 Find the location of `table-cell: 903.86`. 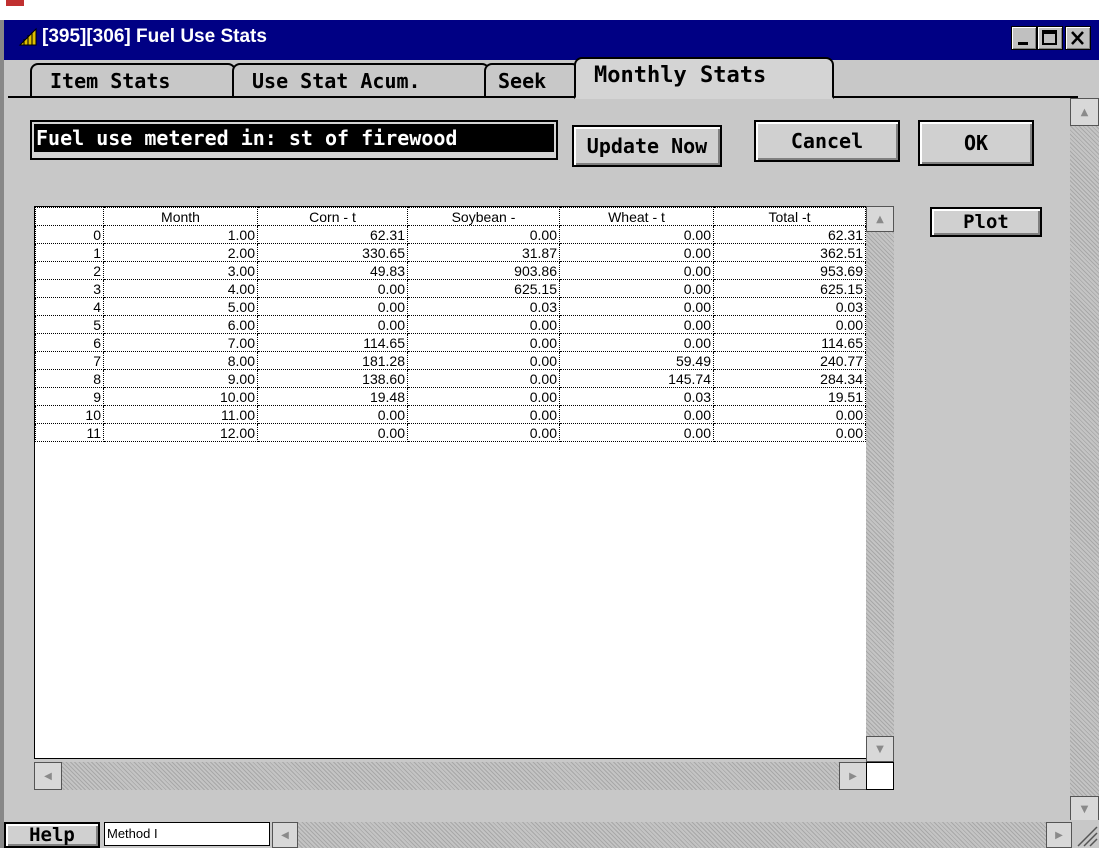

table-cell: 903.86 is located at coordinates (483, 270).